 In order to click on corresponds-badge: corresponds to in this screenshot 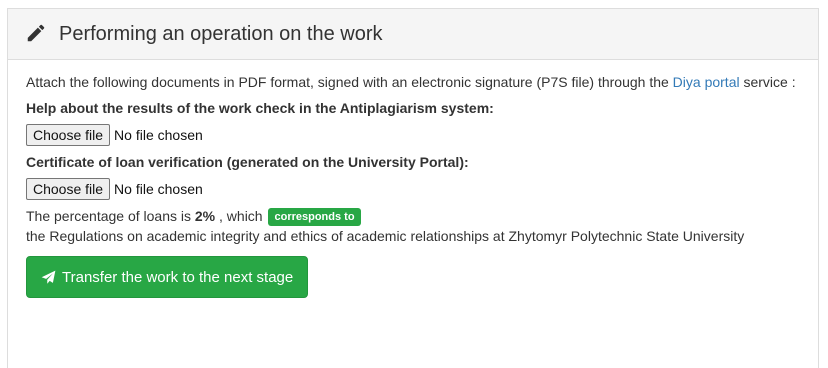, I will do `click(314, 217)`.